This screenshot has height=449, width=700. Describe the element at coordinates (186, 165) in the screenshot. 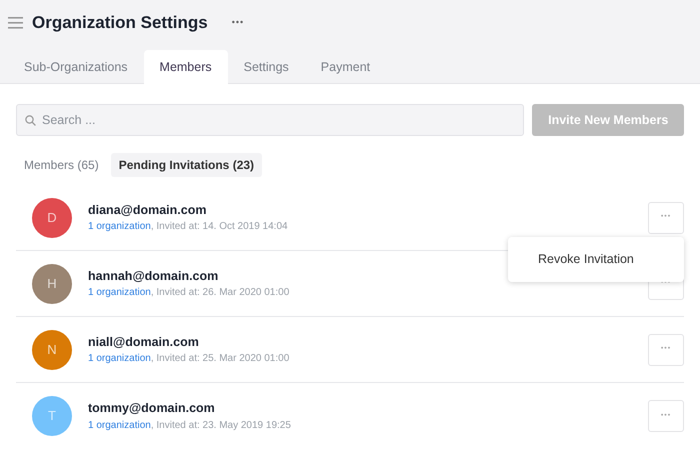

I see `filter-tab: Pending Invitations (23)` at that location.